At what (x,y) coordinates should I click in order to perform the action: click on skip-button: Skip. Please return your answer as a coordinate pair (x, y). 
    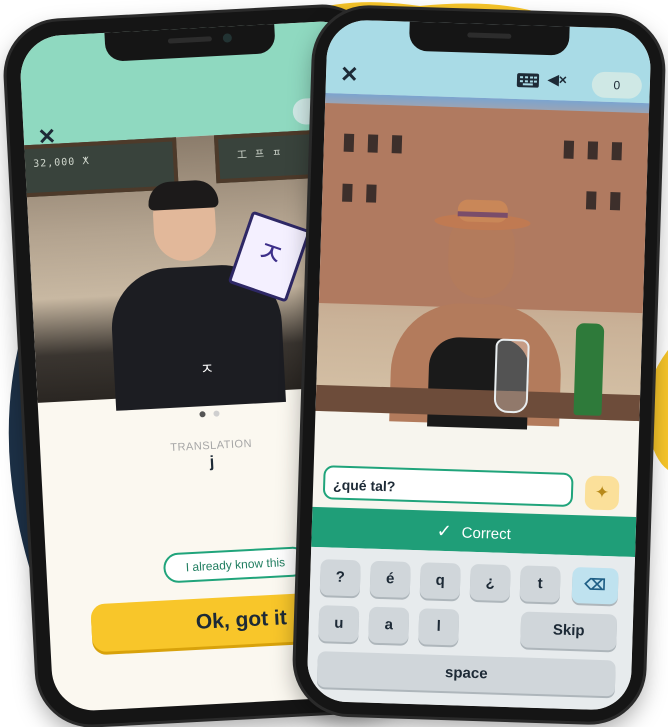
    Looking at the image, I should click on (569, 631).